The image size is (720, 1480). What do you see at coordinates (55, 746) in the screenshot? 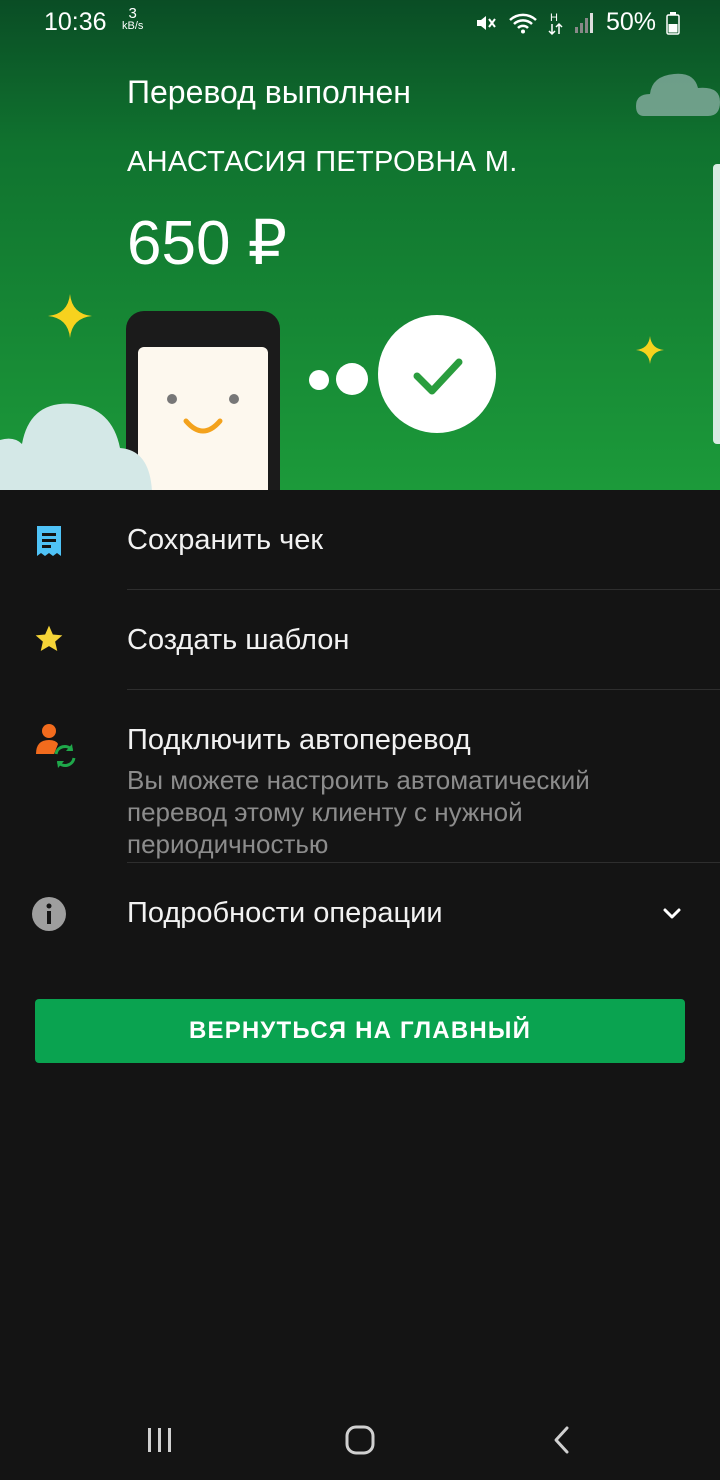
I see `auto-transfer-icon` at bounding box center [55, 746].